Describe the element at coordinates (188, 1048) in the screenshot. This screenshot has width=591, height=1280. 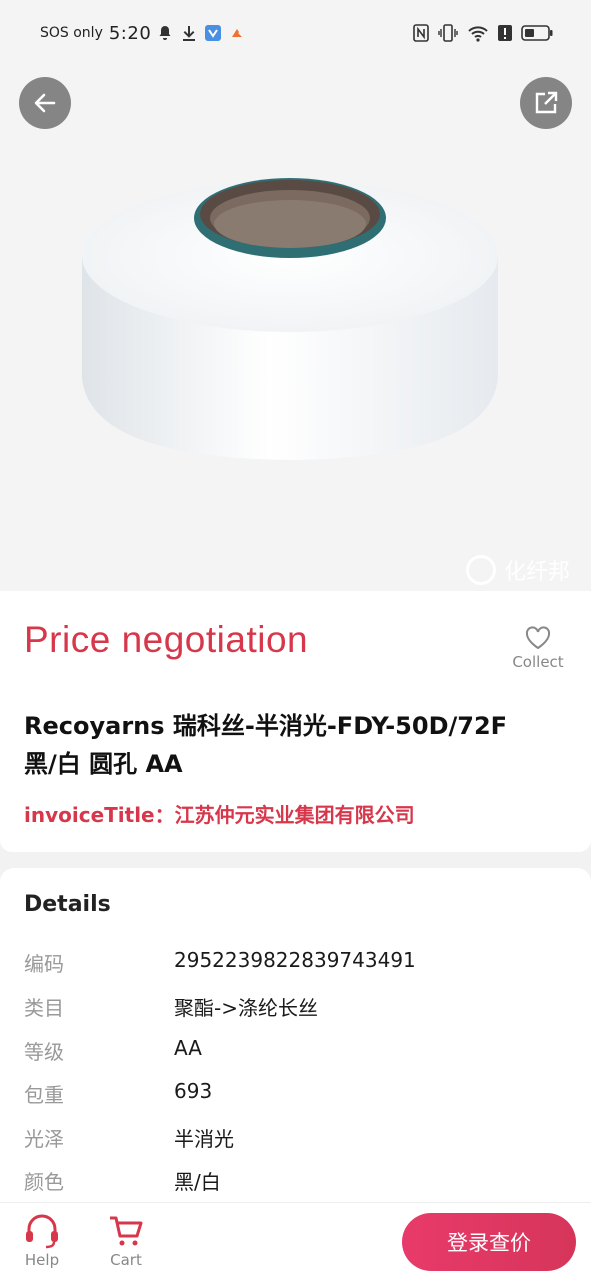
I see `detail-value: AA` at that location.